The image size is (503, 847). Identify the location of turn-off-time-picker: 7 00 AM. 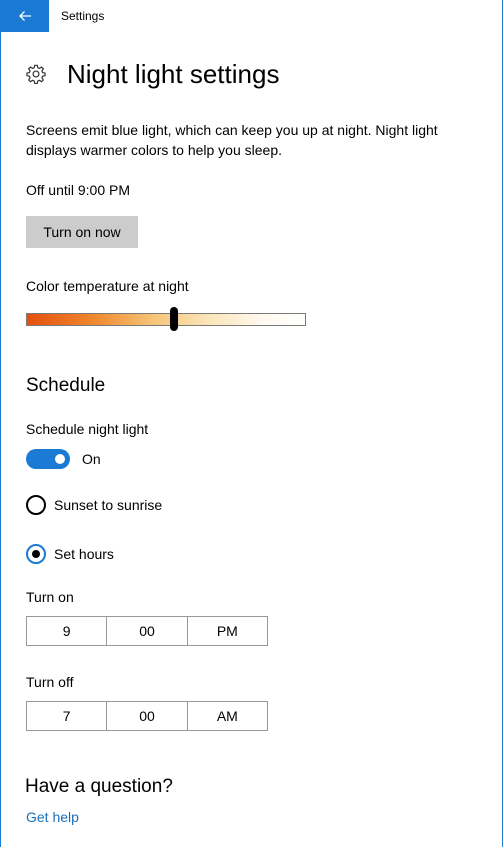
(147, 716).